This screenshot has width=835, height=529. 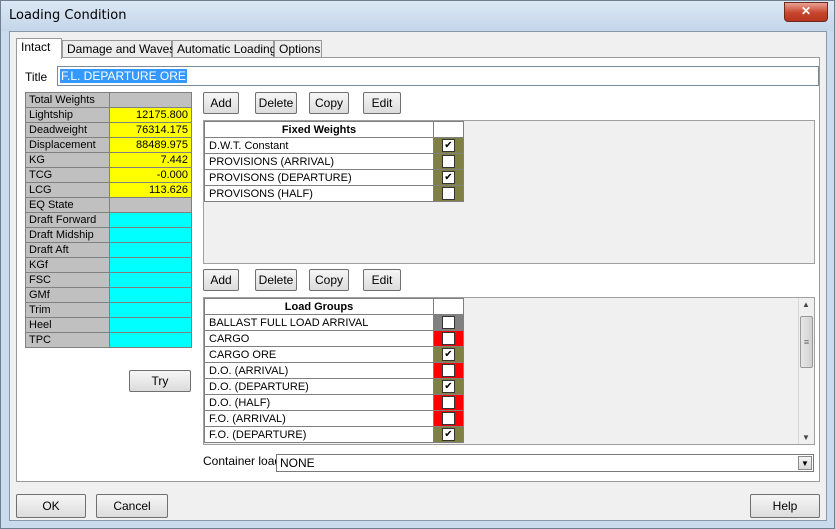 I want to click on table-row: PROVISONS (DEPARTURE) ✔, so click(x=334, y=177).